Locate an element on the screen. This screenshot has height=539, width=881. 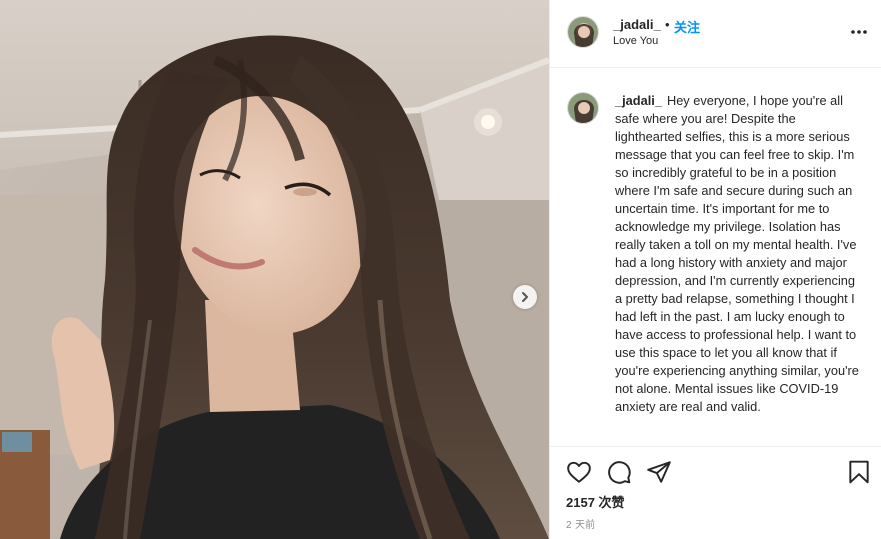
more-options-icon is located at coordinates (859, 32).